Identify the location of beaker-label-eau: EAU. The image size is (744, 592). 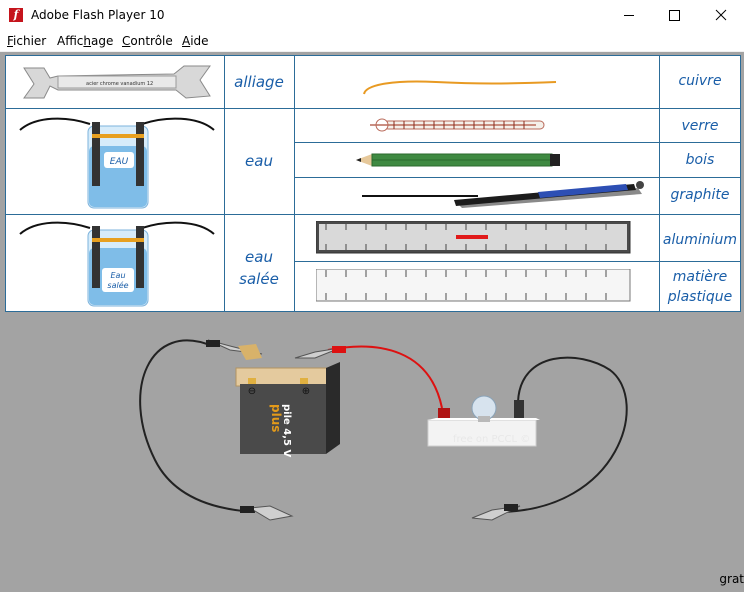
(119, 162).